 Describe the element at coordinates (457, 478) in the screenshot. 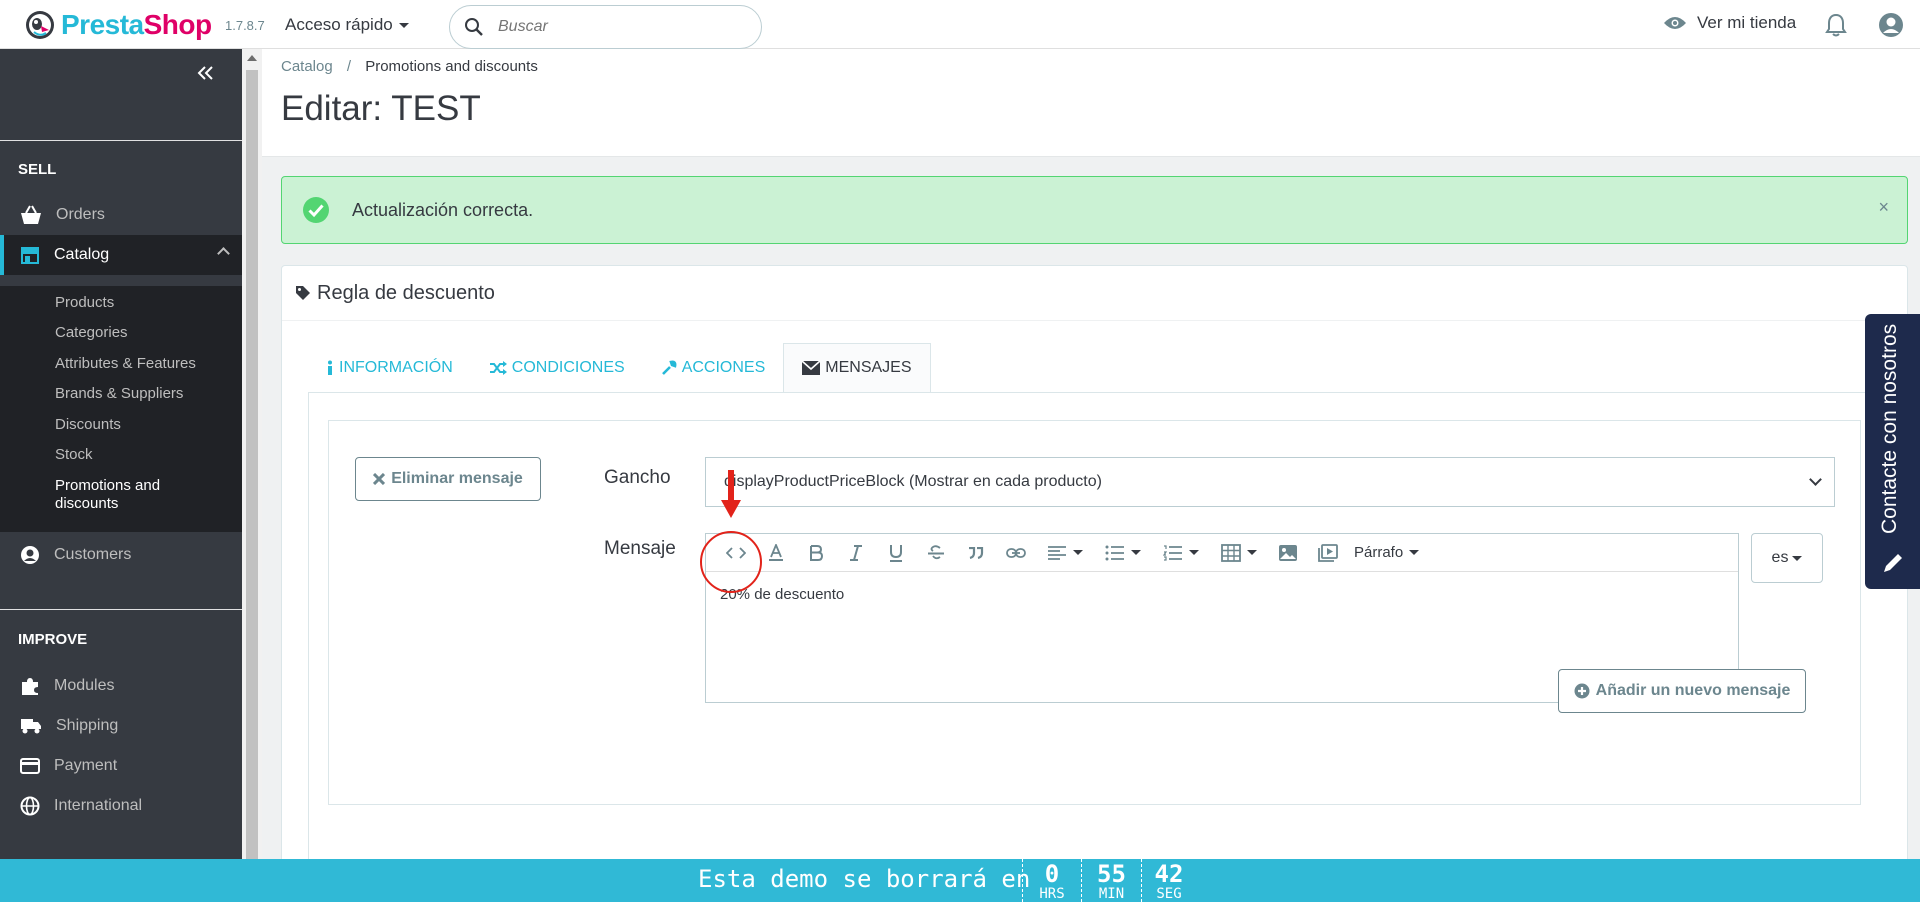

I see `delete-message-label: Eliminar mensaje` at that location.